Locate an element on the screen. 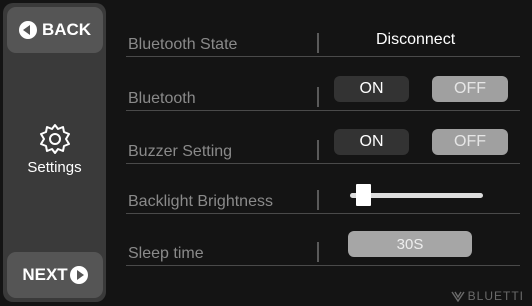  back-button-label: BACK is located at coordinates (66, 29).